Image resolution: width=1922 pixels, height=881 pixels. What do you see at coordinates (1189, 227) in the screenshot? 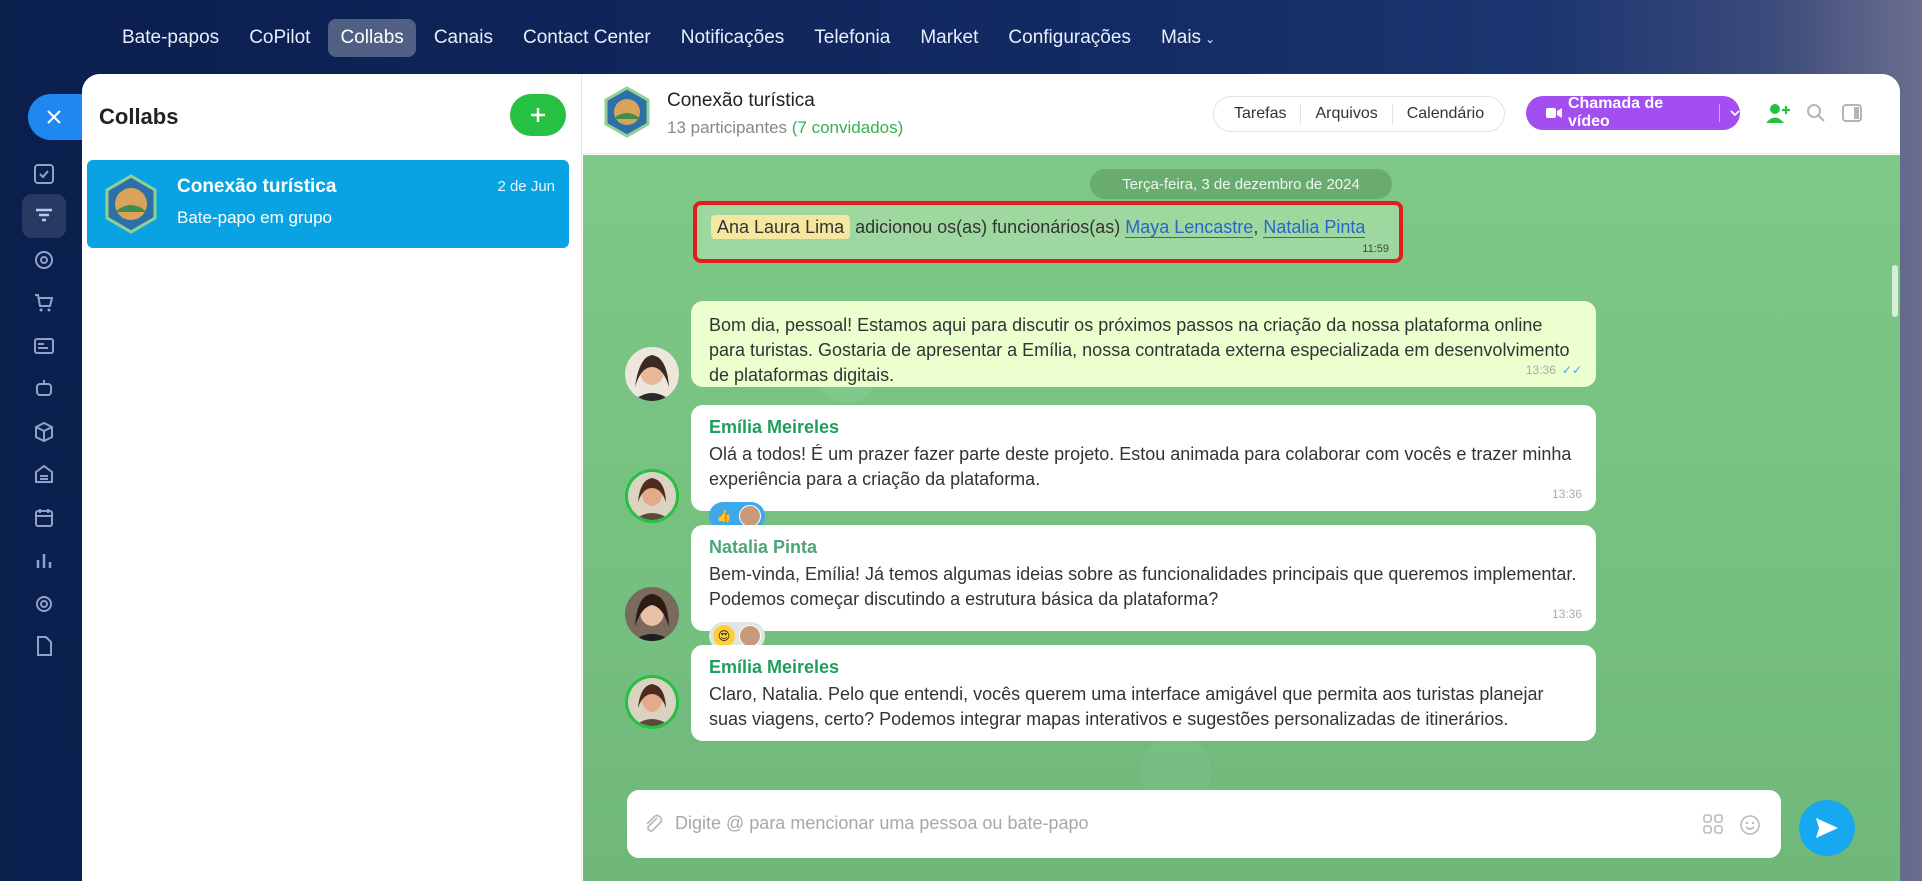
I see `mention-link-maya: Maya Lencastre` at bounding box center [1189, 227].